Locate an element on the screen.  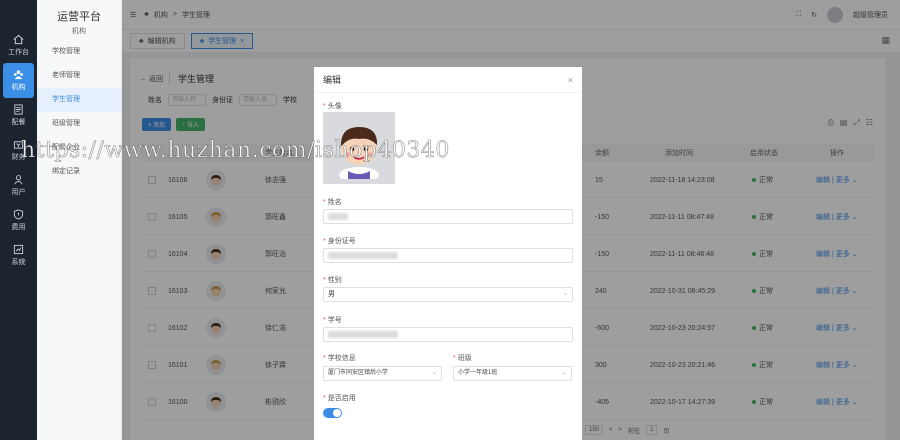
menu-item-teacher: 老师管理 is located at coordinates (79, 76).